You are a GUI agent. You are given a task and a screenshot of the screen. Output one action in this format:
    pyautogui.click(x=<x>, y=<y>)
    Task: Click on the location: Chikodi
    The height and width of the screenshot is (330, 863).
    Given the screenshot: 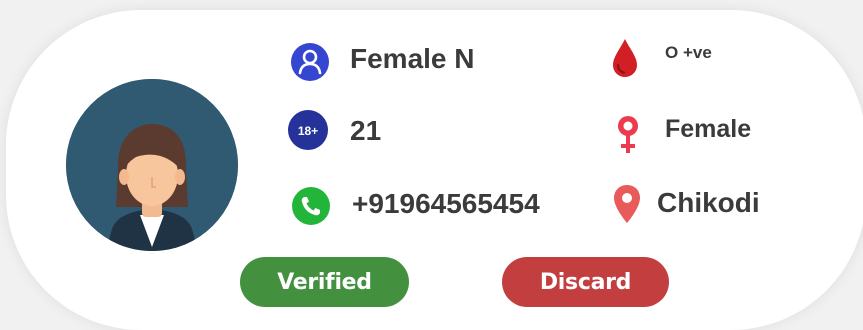 What is the action you would take?
    pyautogui.click(x=708, y=202)
    